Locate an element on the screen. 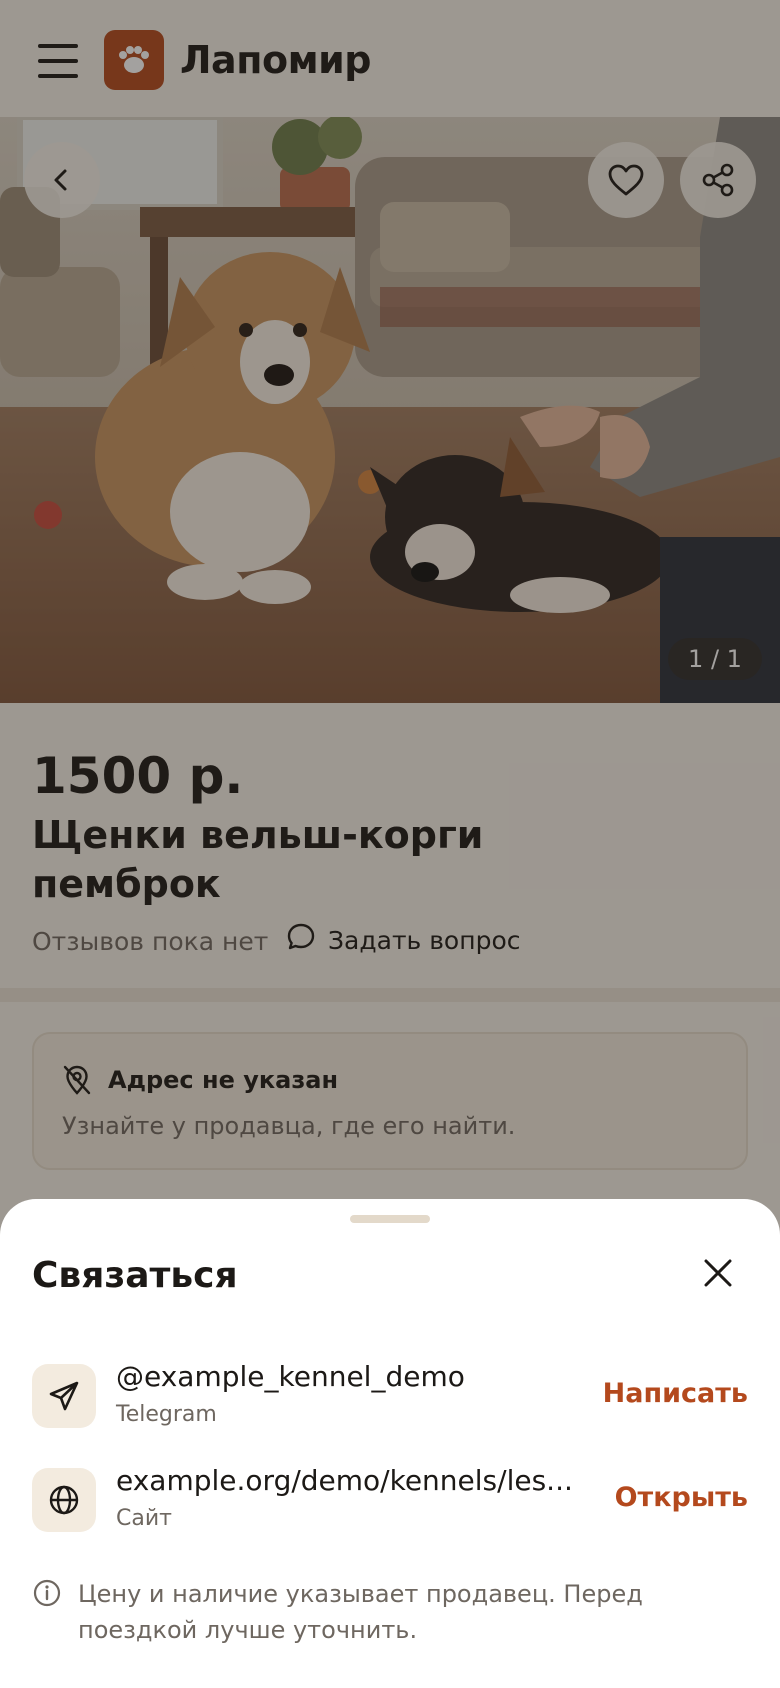 This screenshot has width=780, height=1688. globe-icon is located at coordinates (64, 1500).